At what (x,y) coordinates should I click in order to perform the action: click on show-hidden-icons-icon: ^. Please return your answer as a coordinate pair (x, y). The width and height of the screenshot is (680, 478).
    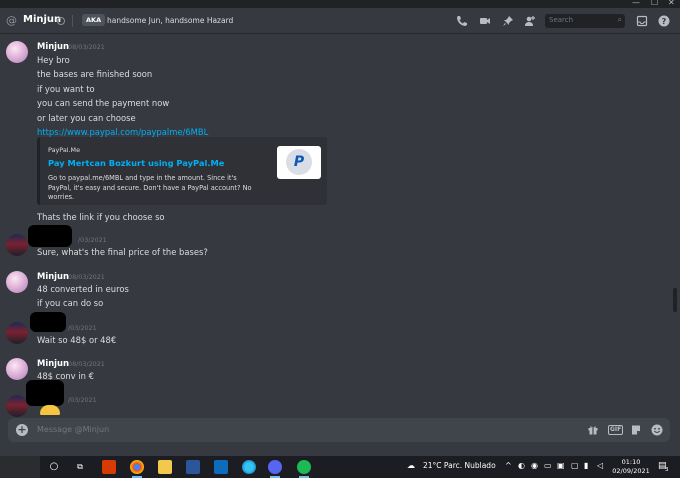
    Looking at the image, I should click on (508, 465).